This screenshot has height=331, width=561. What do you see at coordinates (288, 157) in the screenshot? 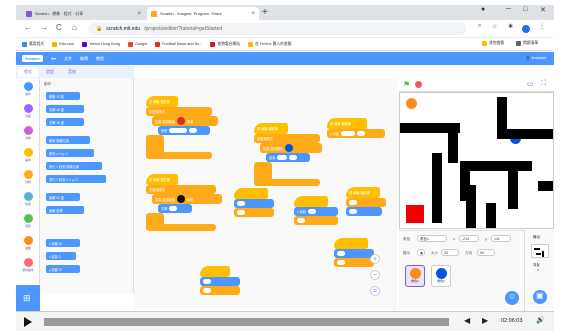
I see `motion-block: 設為` at bounding box center [288, 157].